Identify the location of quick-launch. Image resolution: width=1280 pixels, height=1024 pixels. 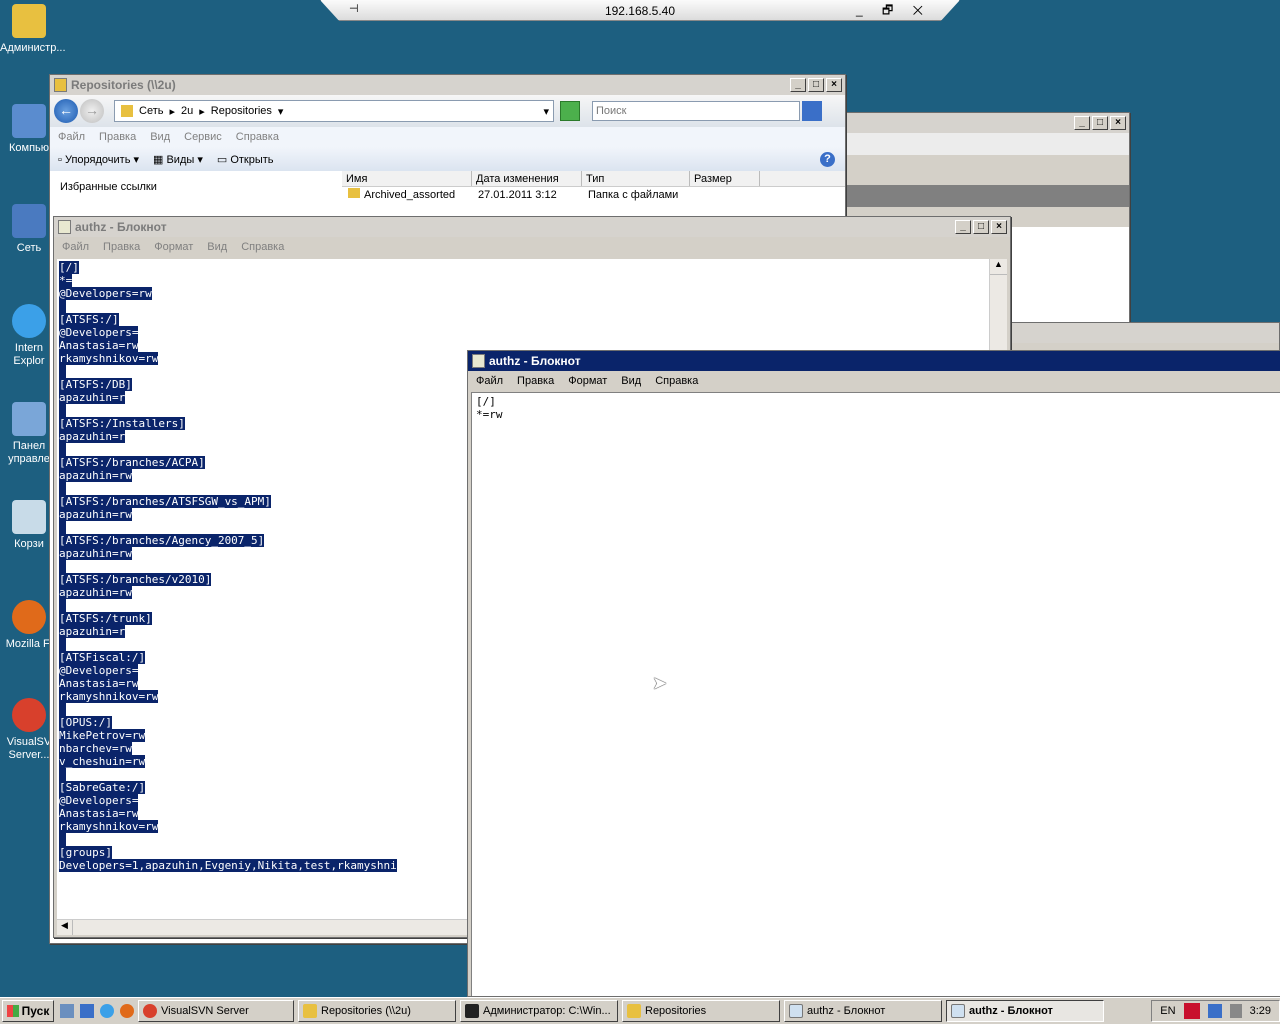
(97, 1011).